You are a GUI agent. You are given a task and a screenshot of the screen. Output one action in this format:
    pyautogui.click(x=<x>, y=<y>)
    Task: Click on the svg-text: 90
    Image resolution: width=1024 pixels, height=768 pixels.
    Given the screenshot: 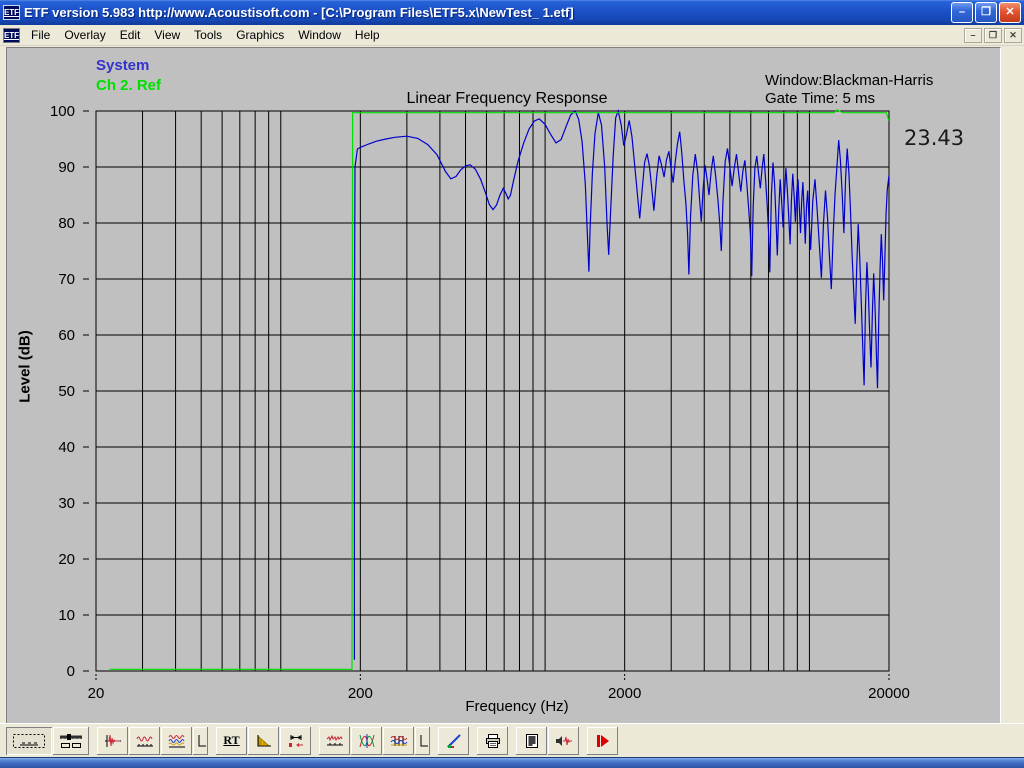 What is the action you would take?
    pyautogui.click(x=66, y=167)
    